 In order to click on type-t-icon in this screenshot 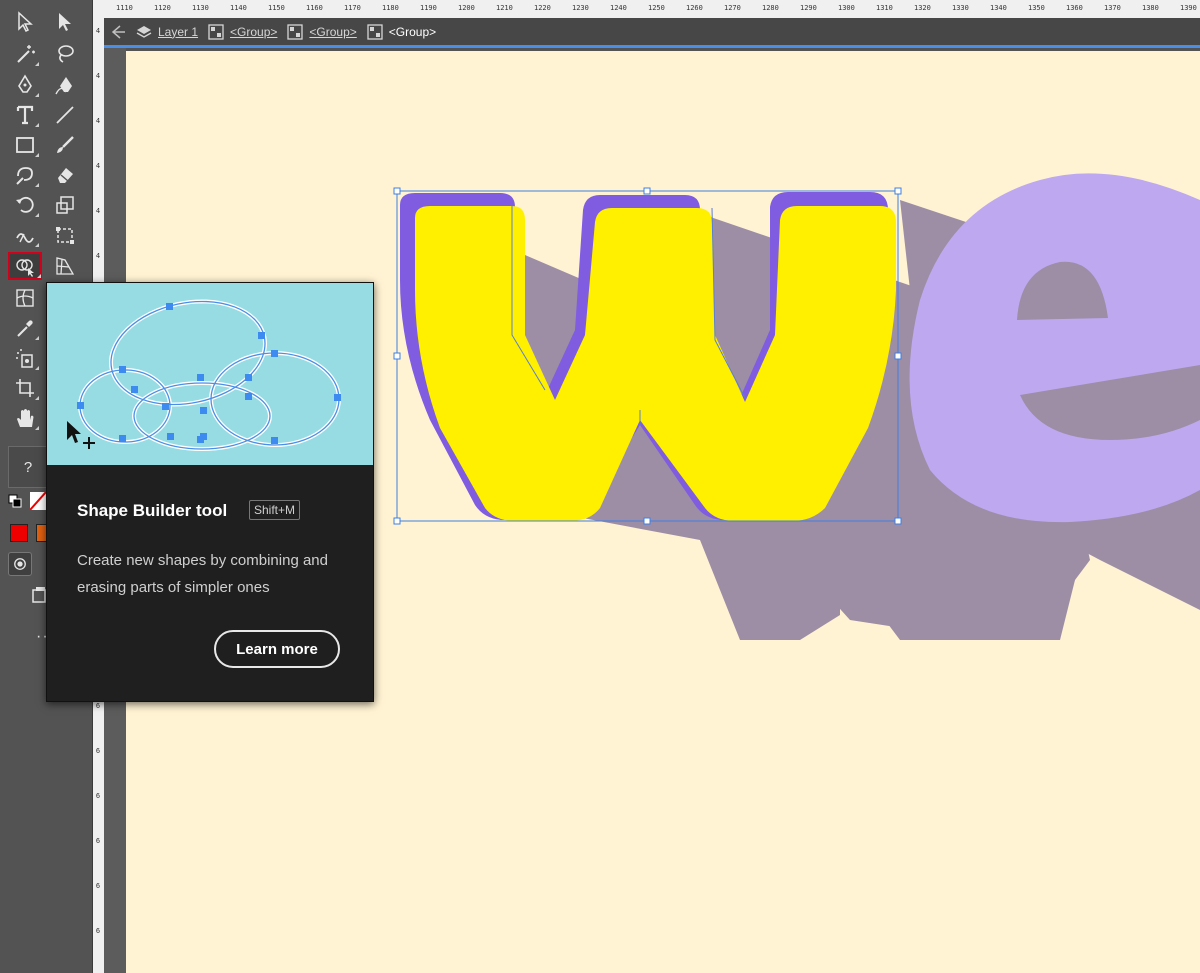, I will do `click(25, 115)`.